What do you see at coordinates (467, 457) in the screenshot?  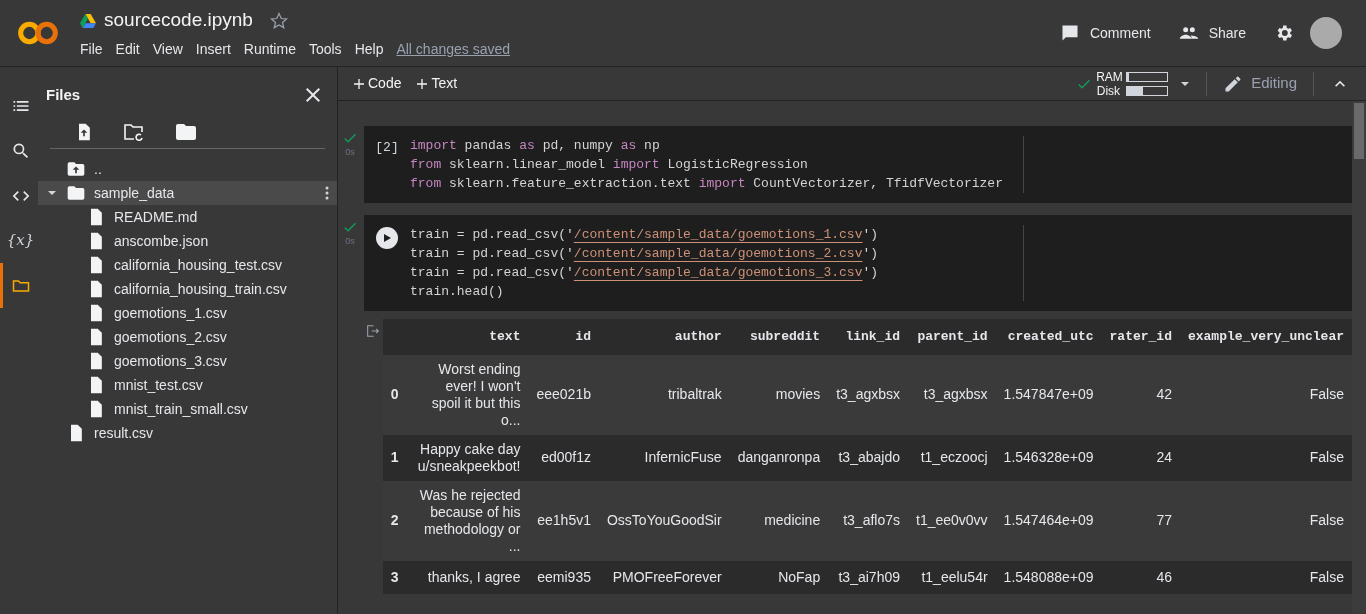 I see `table-cell: Happy cake day u/sneakpeekbot!` at bounding box center [467, 457].